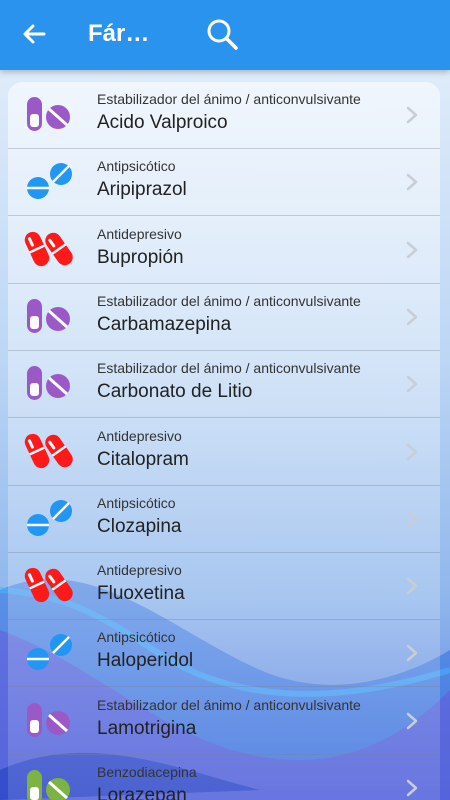 The image size is (450, 800). Describe the element at coordinates (147, 728) in the screenshot. I see `drug-name: Lamotrigina` at that location.